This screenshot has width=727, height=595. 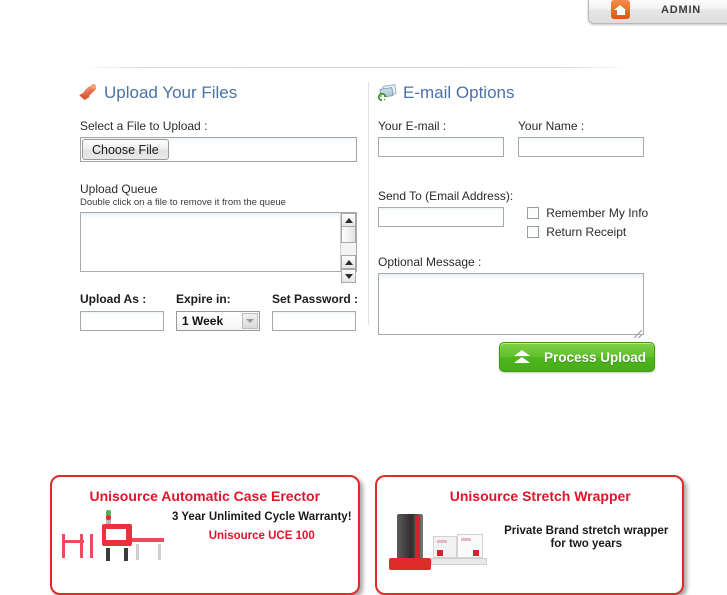 What do you see at coordinates (459, 92) in the screenshot?
I see `email-section-title: E-mail Options` at bounding box center [459, 92].